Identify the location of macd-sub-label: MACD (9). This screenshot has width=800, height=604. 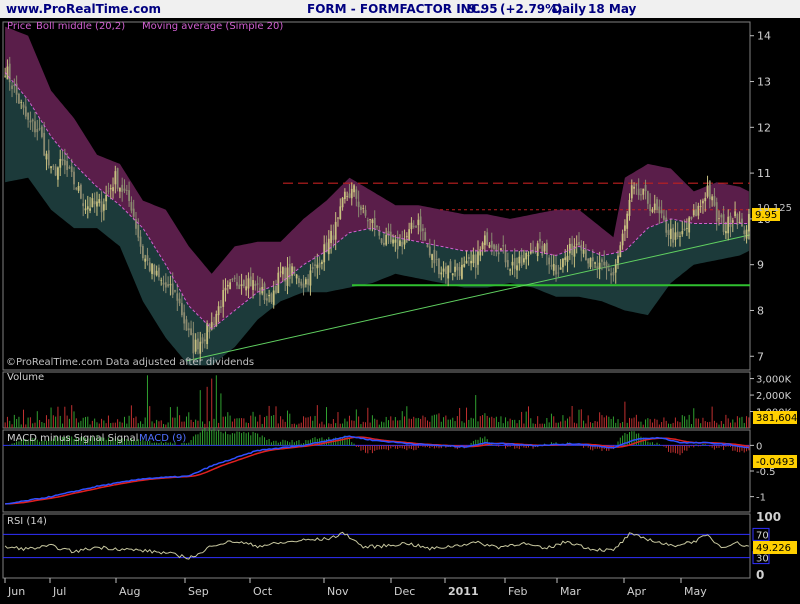
(162, 438).